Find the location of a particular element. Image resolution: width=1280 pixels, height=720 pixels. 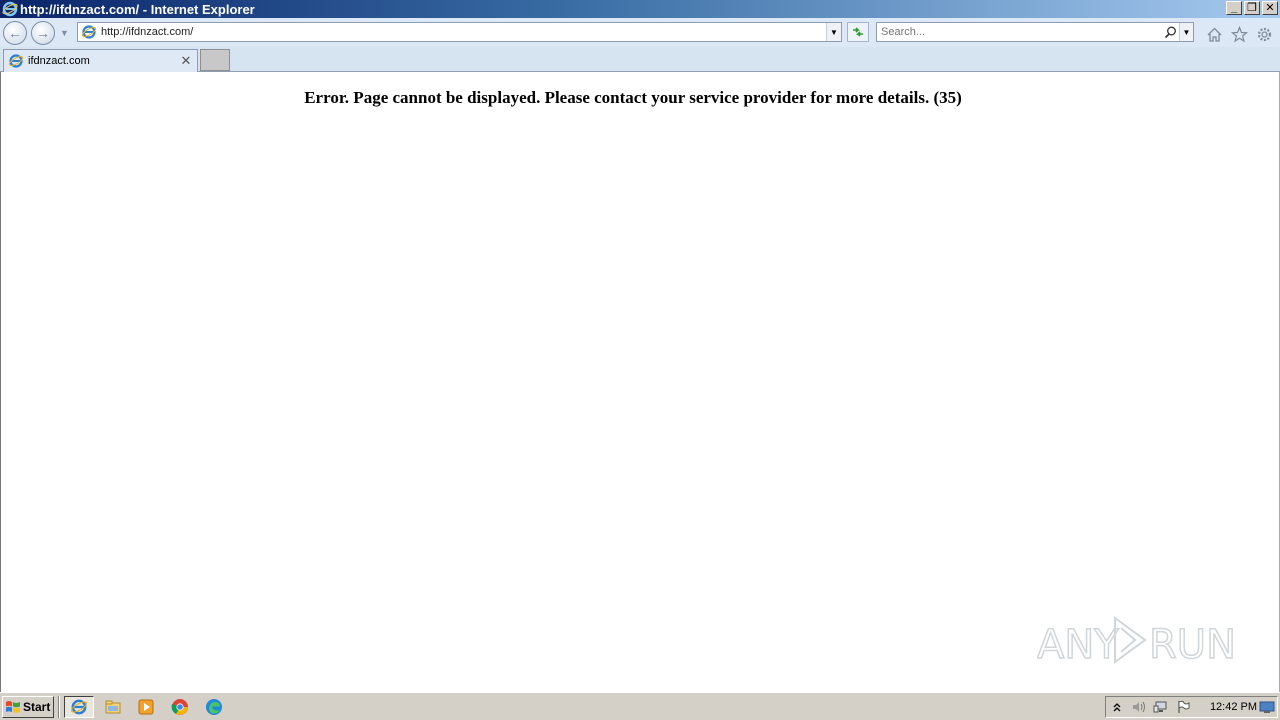

search-box: ▼ is located at coordinates (1035, 32).